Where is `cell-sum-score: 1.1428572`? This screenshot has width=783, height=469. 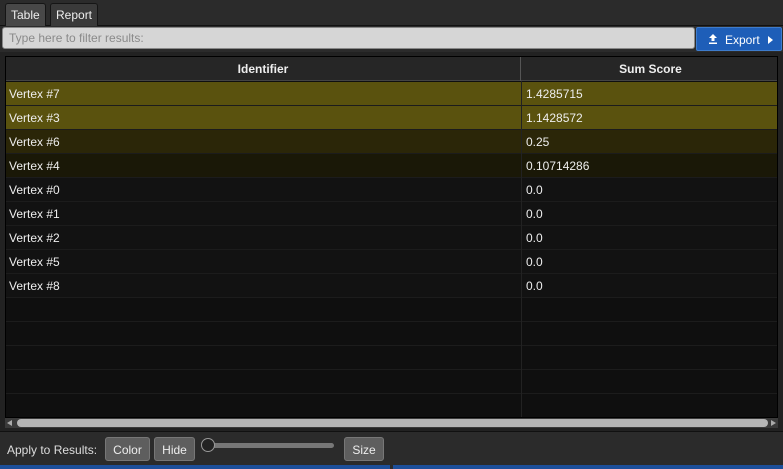
cell-sum-score: 1.1428572 is located at coordinates (554, 118).